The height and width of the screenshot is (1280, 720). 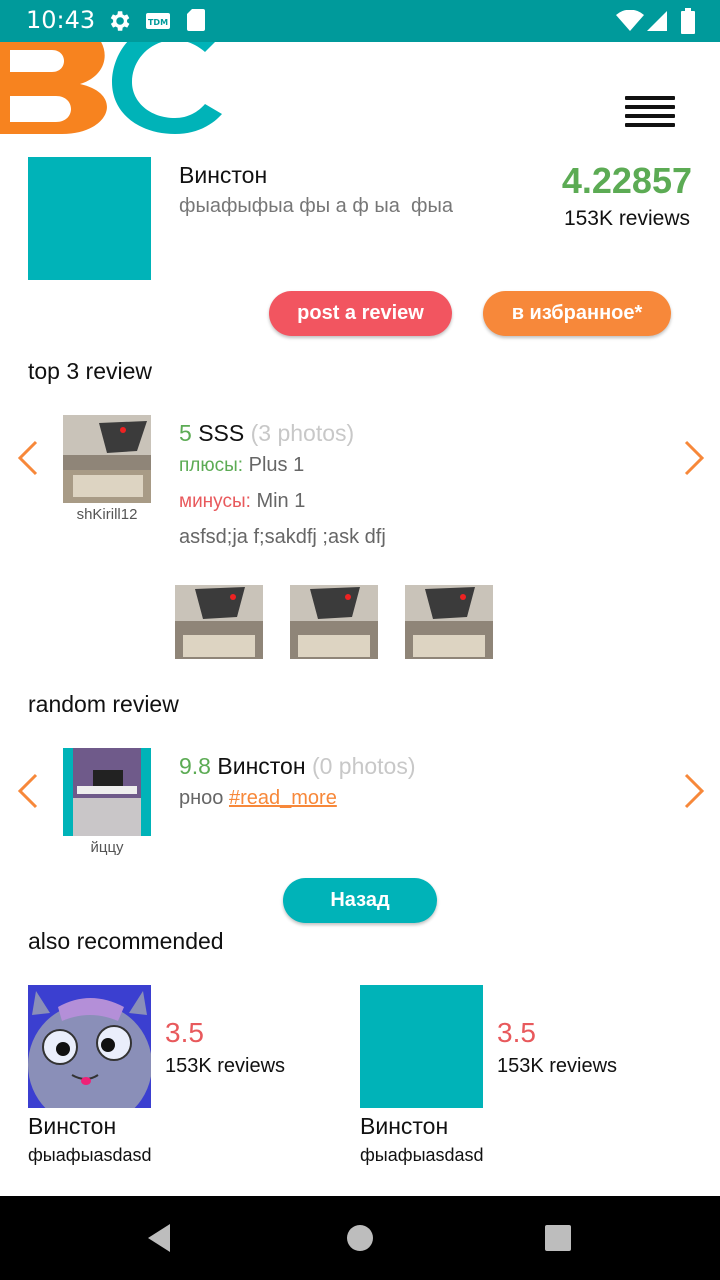 I want to click on tdm-icon: TDM, so click(x=158, y=23).